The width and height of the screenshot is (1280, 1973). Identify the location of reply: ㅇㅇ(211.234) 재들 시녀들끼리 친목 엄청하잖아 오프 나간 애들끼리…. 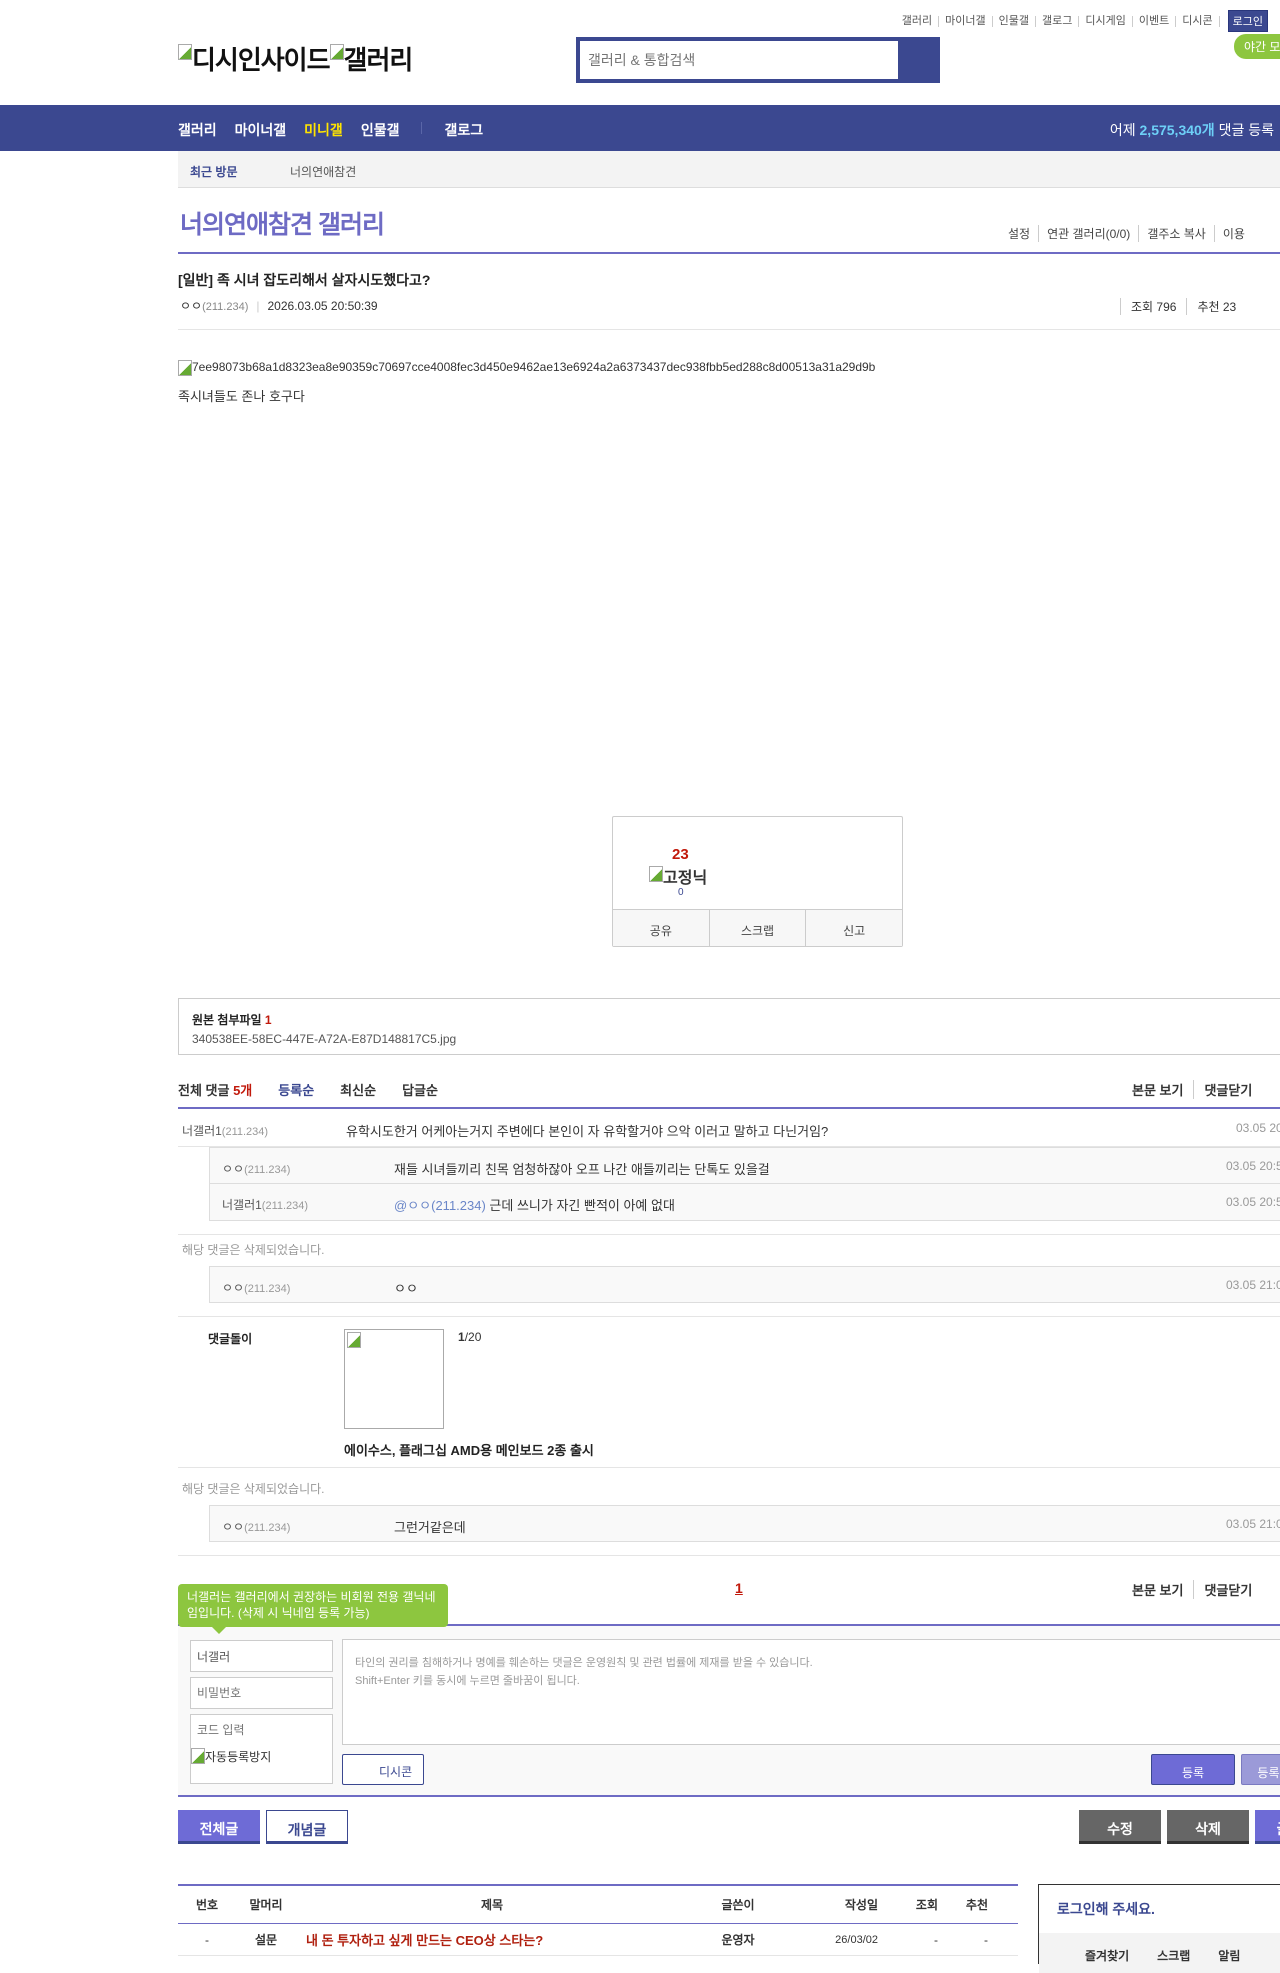
(744, 1165).